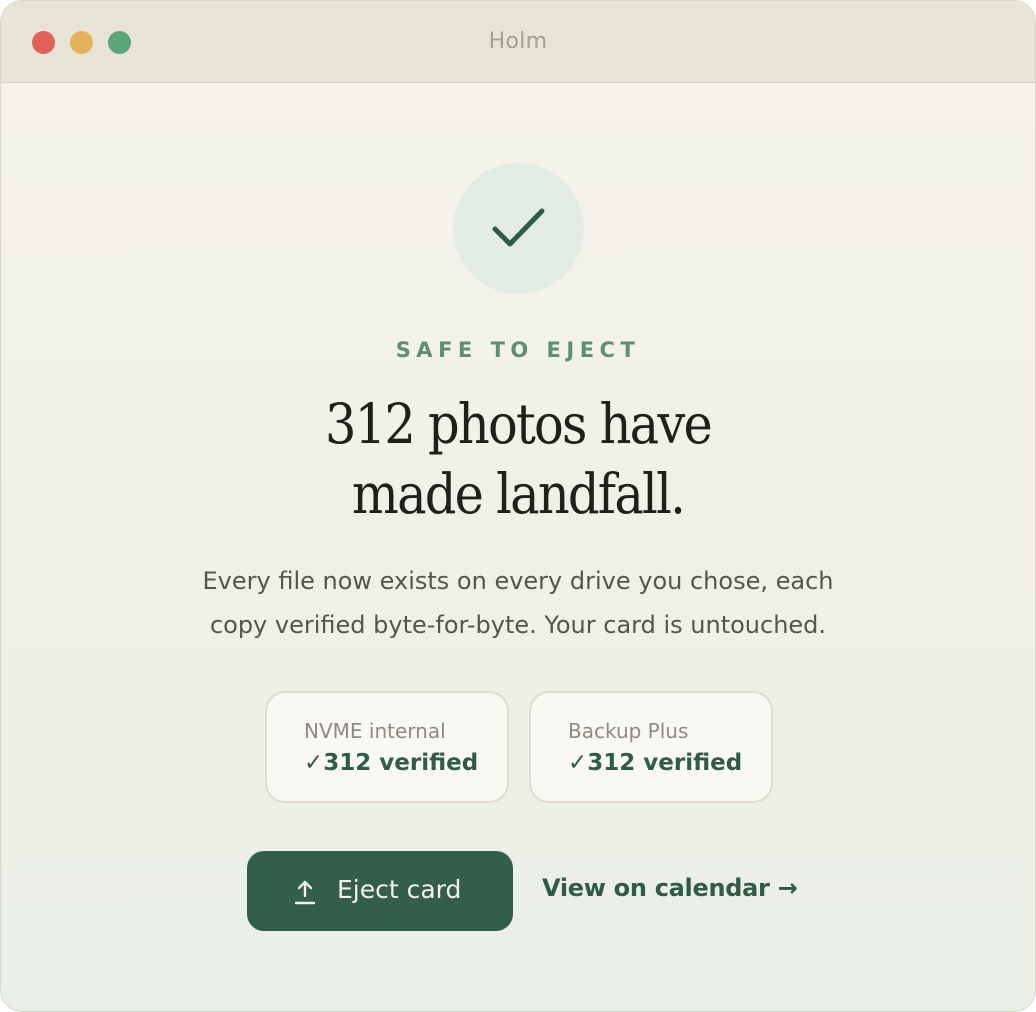 This screenshot has width=1036, height=1012. What do you see at coordinates (305, 892) in the screenshot?
I see `upload-arrow-icon` at bounding box center [305, 892].